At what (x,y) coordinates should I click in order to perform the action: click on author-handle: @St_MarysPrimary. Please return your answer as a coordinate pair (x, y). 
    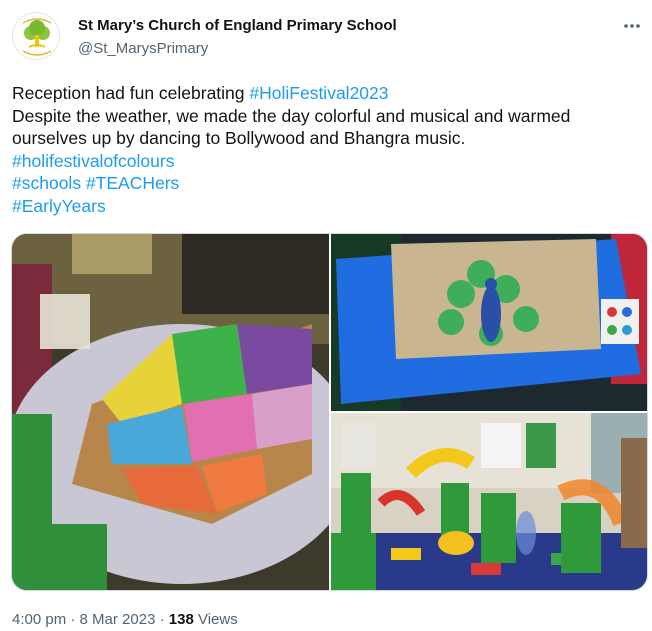
    Looking at the image, I should click on (143, 48).